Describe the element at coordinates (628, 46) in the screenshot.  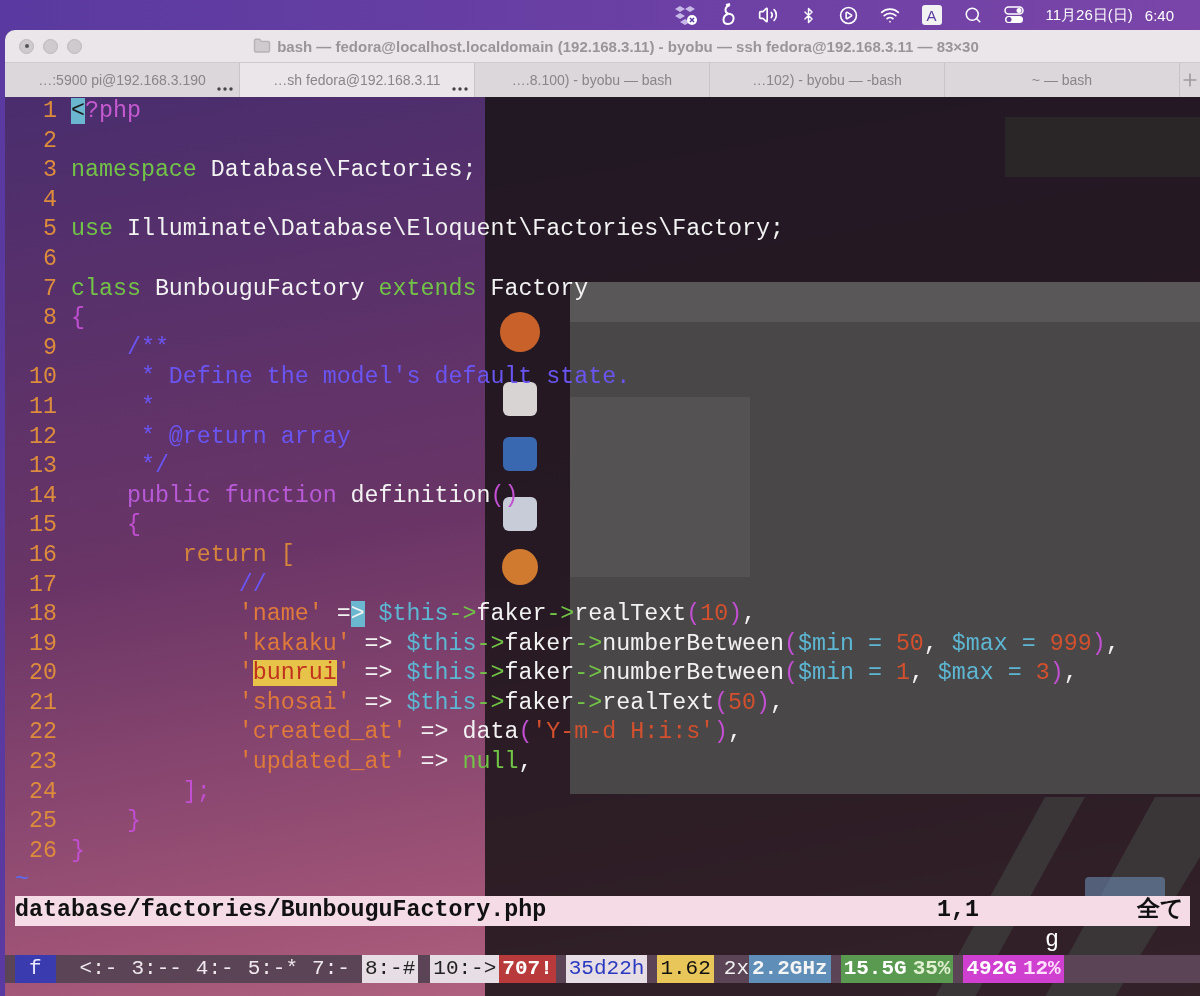
I see `window-title: bash — fedora@localhost.localdomain (192.168.3.11) - byobu — ssh fedora@192.168.3.11 — 83×30` at that location.